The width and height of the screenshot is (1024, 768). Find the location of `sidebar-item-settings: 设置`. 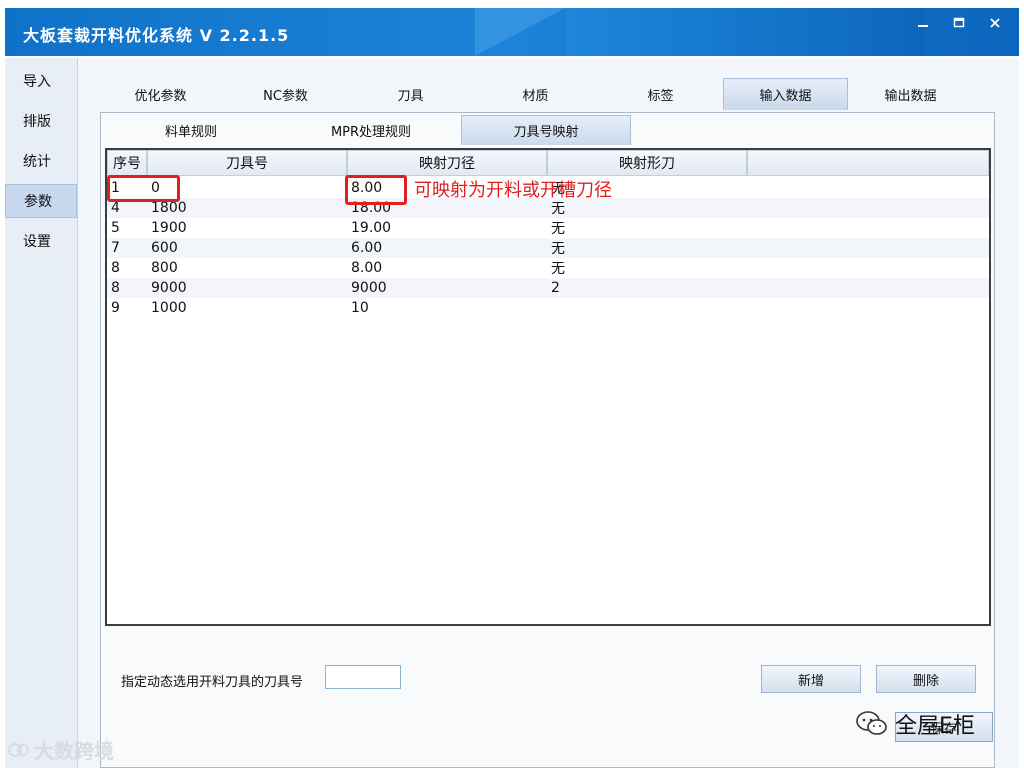

sidebar-item-settings: 设置 is located at coordinates (41, 241).